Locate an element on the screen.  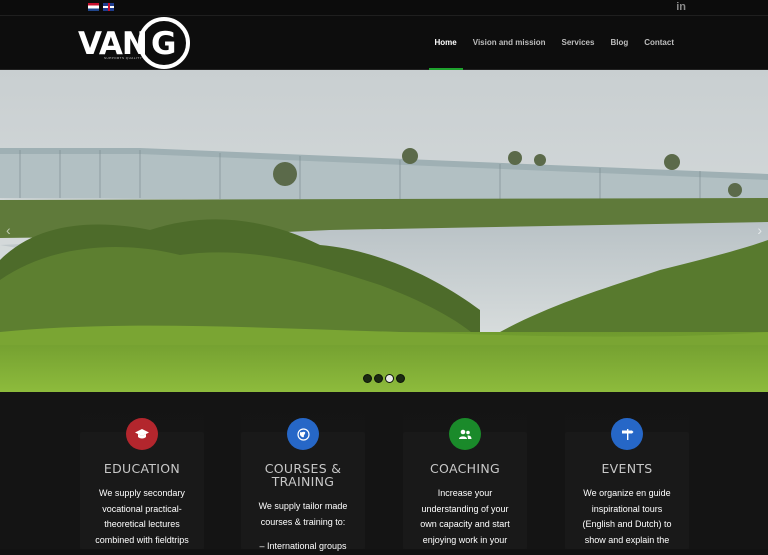
users-icon is located at coordinates (465, 434).